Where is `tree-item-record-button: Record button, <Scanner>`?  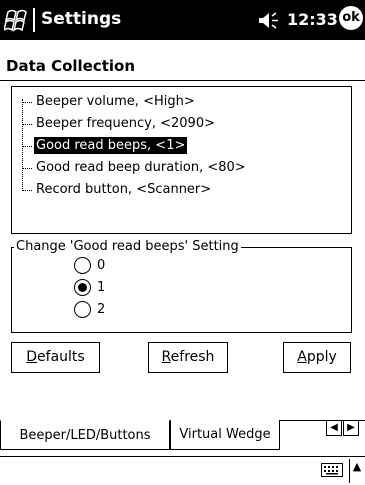 tree-item-record-button: Record button, <Scanner> is located at coordinates (116, 190).